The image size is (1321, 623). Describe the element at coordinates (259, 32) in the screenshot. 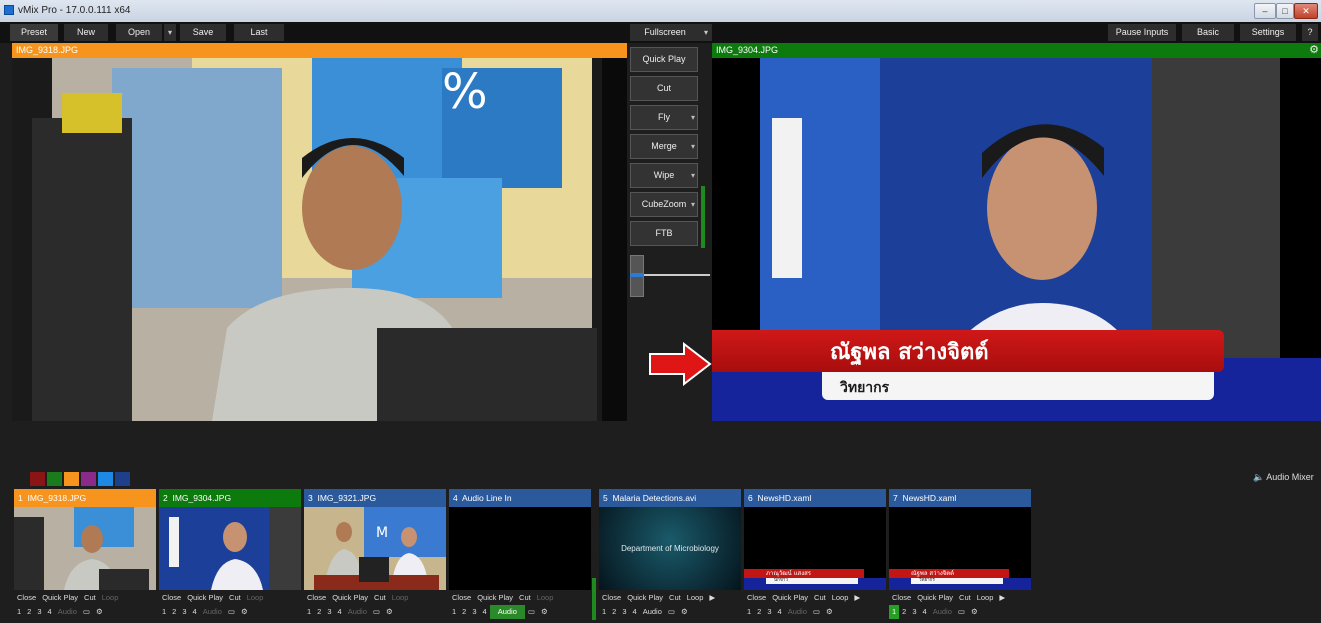

I see `last-button: Last` at that location.